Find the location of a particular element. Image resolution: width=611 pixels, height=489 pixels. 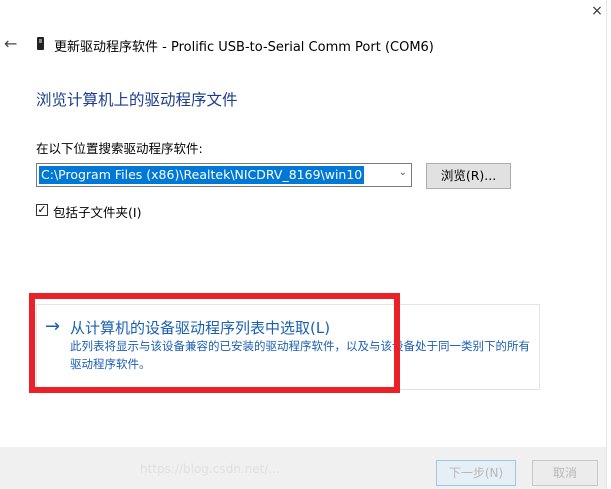

cancel-button: 取消 is located at coordinates (565, 473).